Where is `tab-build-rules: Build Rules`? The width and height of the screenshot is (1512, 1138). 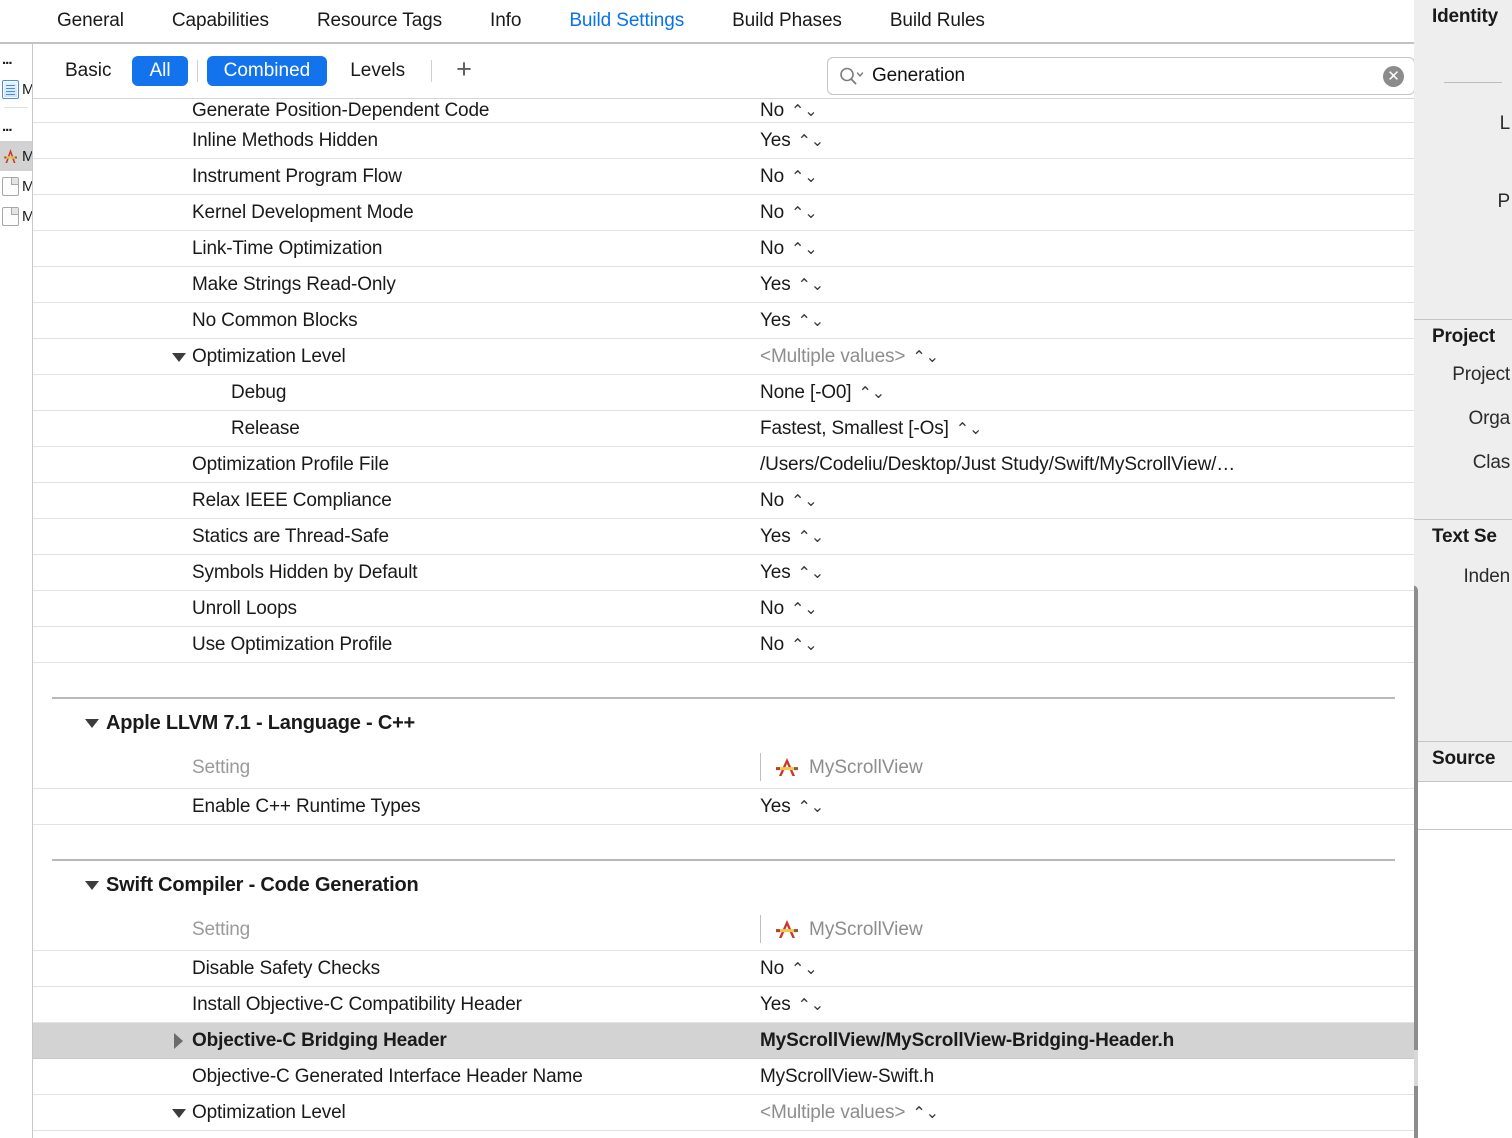
tab-build-rules: Build Rules is located at coordinates (937, 21).